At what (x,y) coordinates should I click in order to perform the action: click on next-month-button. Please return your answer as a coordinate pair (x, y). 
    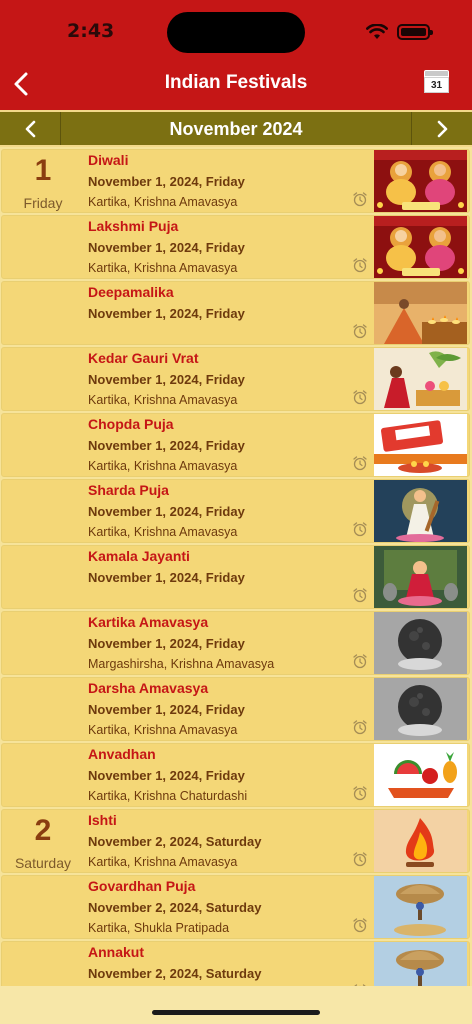
    Looking at the image, I should click on (441, 128).